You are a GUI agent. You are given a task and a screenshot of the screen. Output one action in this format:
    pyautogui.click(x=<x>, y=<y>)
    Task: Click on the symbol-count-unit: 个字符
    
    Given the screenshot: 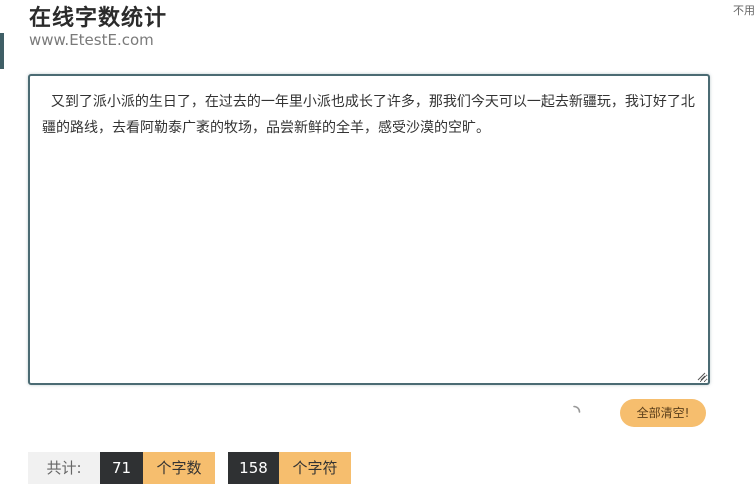 What is the action you would take?
    pyautogui.click(x=315, y=468)
    